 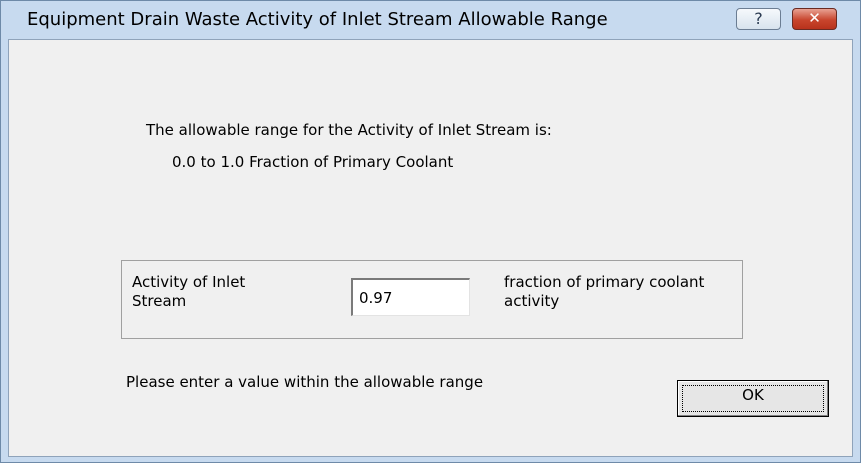 I want to click on help-icon: ?, so click(x=758, y=18).